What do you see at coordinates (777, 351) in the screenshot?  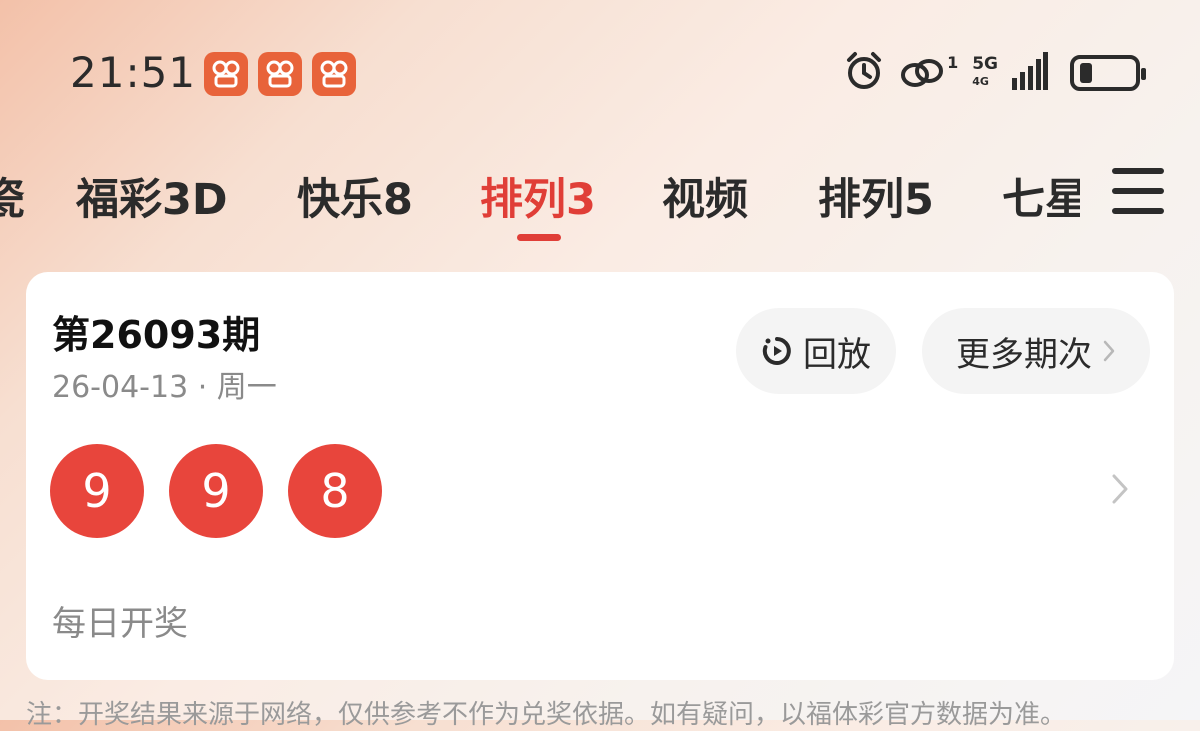 I see `replay-icon` at bounding box center [777, 351].